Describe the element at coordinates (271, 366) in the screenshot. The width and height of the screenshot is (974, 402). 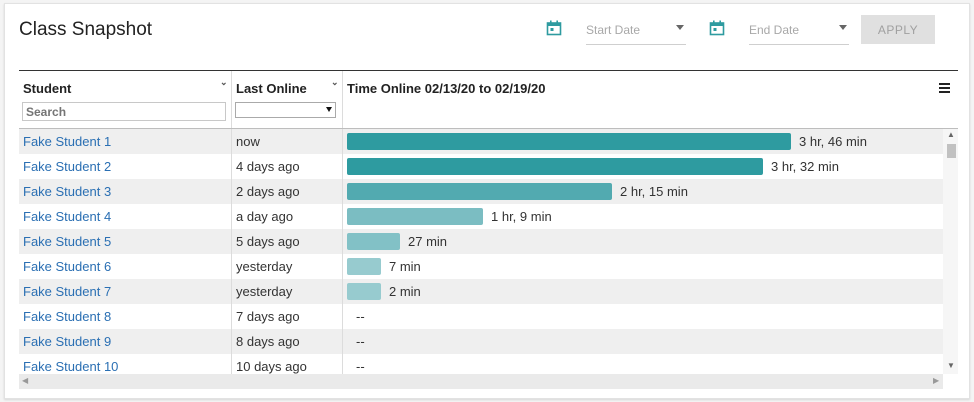
I see `last-online-value: 10 days ago` at that location.